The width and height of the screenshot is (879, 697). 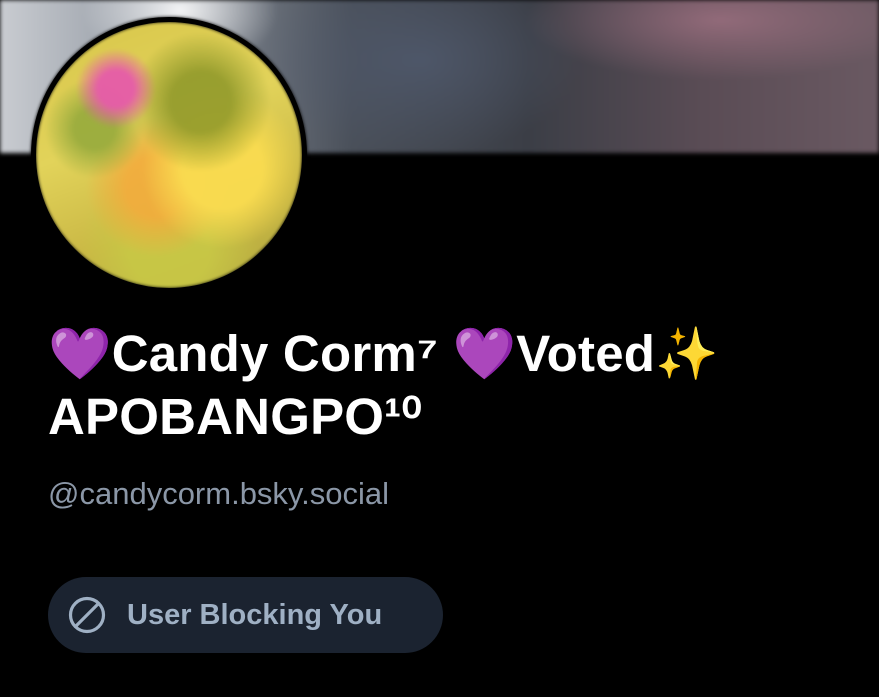 I want to click on block-status-label: User Blocking You, so click(x=255, y=615).